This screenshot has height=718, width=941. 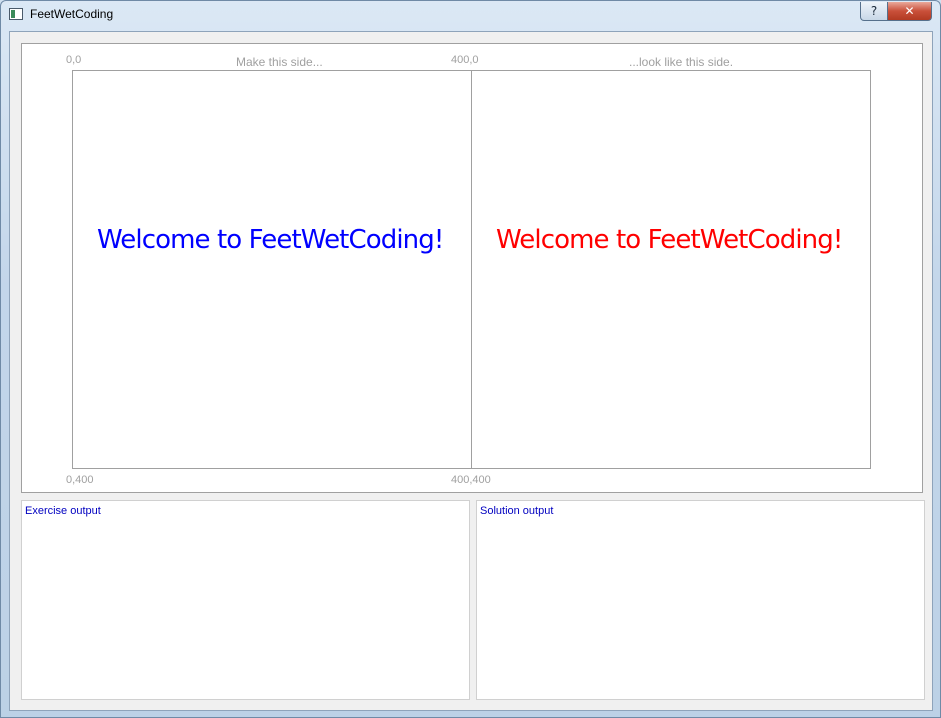 I want to click on exercise-welcome-text: Welcome to FeetWetCoding!, so click(x=270, y=240).